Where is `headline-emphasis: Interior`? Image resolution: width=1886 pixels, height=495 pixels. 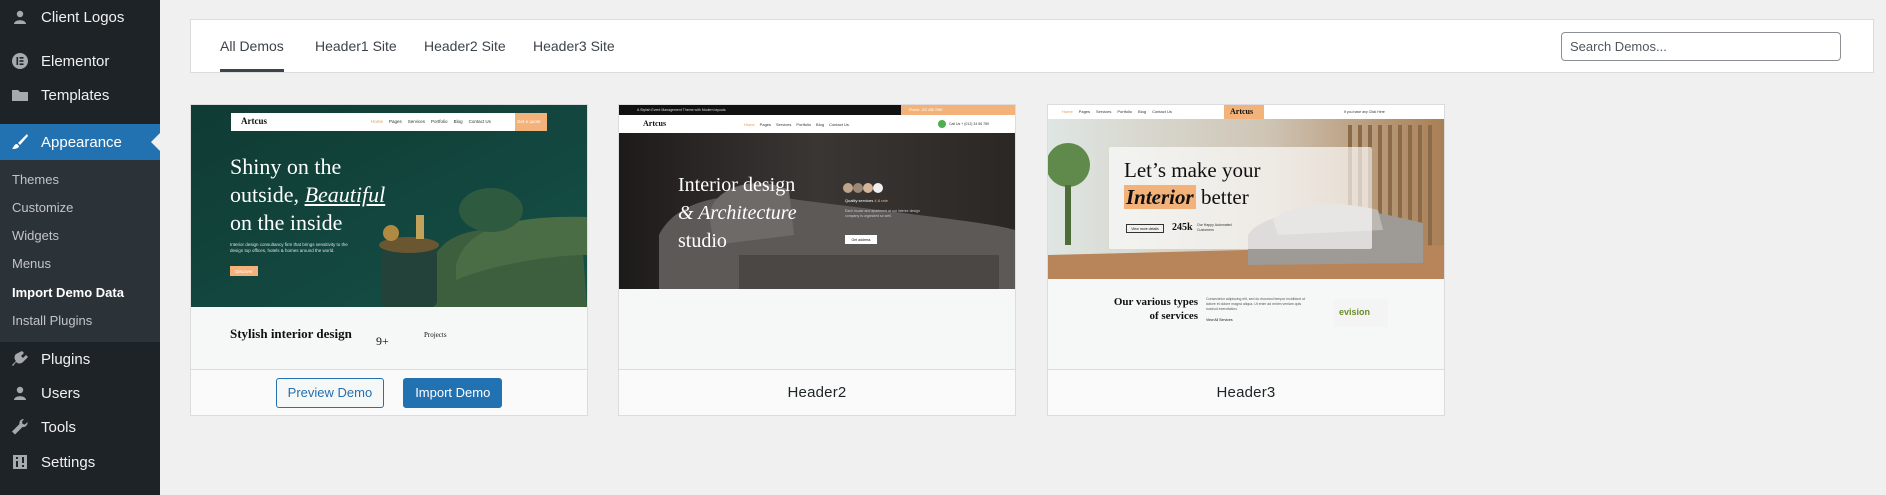
headline-emphasis: Interior is located at coordinates (1160, 197).